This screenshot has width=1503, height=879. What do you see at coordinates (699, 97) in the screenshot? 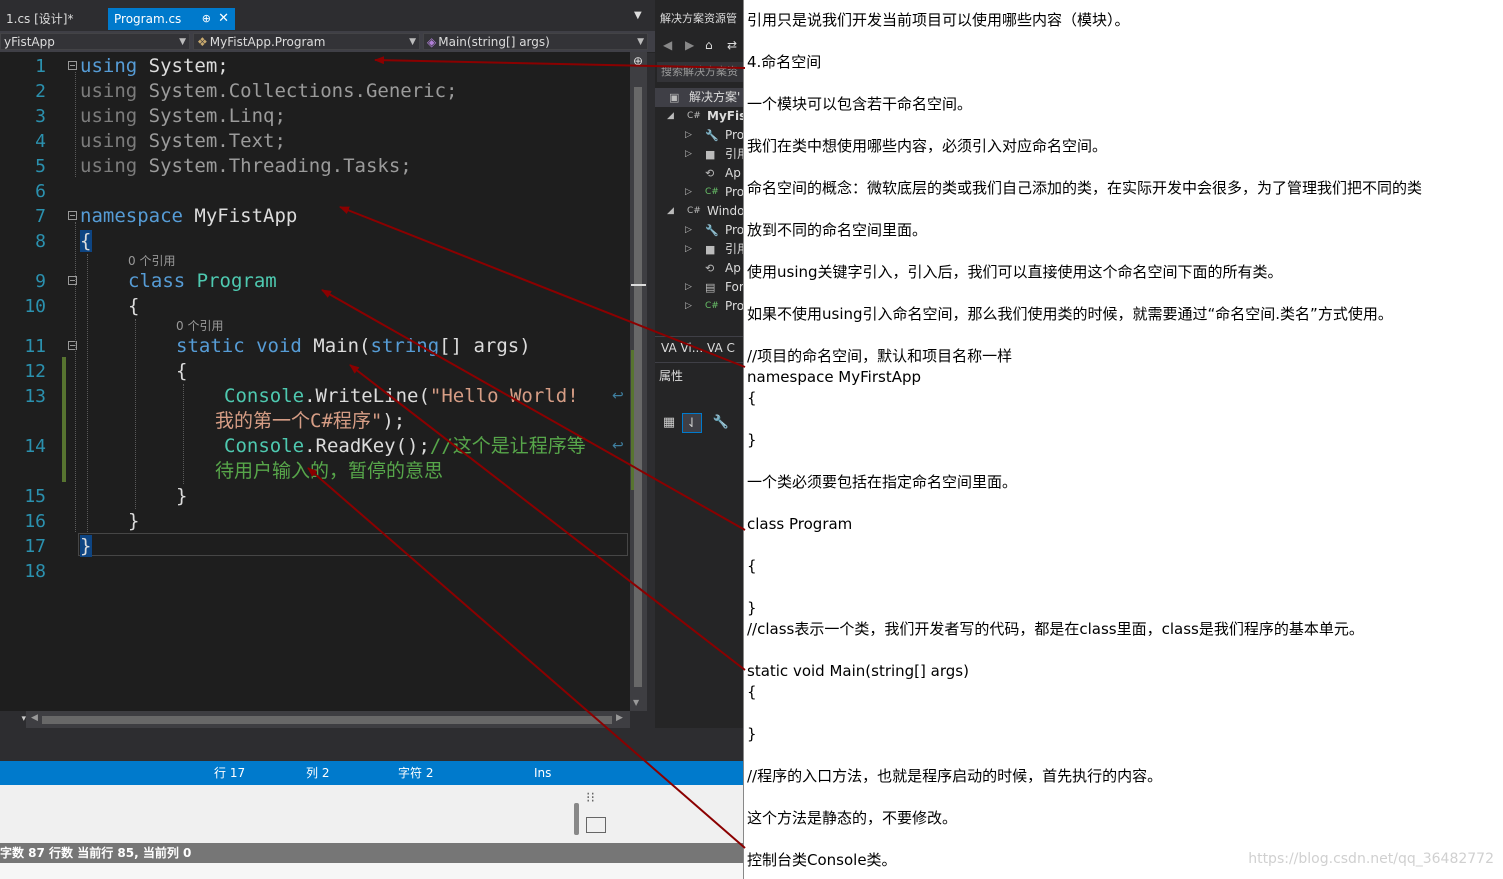
I see `tree-item-solution: ▣ 解决方案'` at bounding box center [699, 97].